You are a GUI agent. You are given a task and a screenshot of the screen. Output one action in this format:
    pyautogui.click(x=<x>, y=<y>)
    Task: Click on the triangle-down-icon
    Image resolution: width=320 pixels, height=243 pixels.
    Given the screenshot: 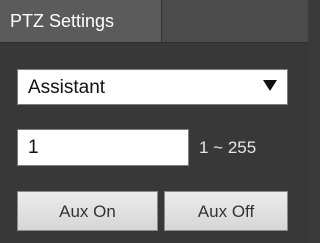 What is the action you would take?
    pyautogui.click(x=270, y=85)
    